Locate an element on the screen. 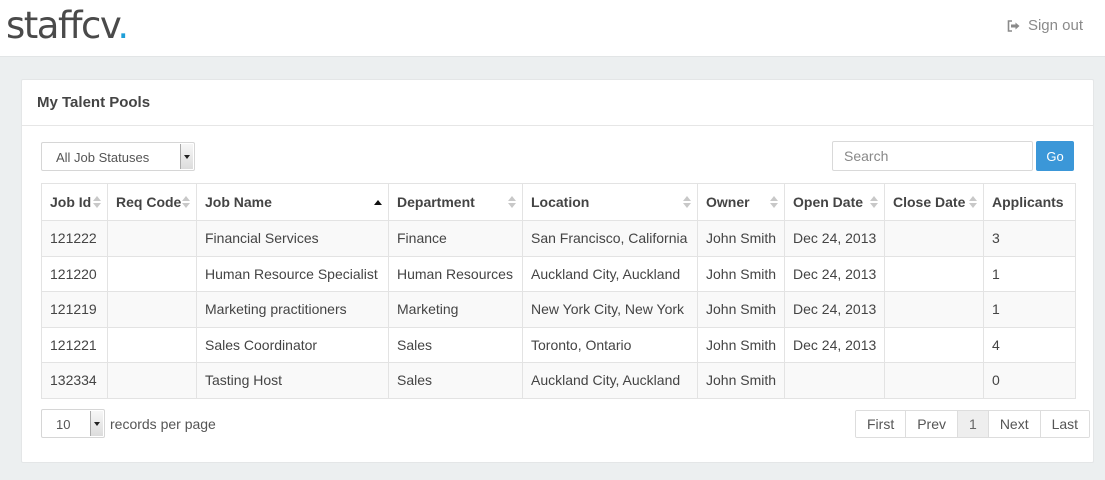  sign-out-link: Sign out is located at coordinates (1045, 25).